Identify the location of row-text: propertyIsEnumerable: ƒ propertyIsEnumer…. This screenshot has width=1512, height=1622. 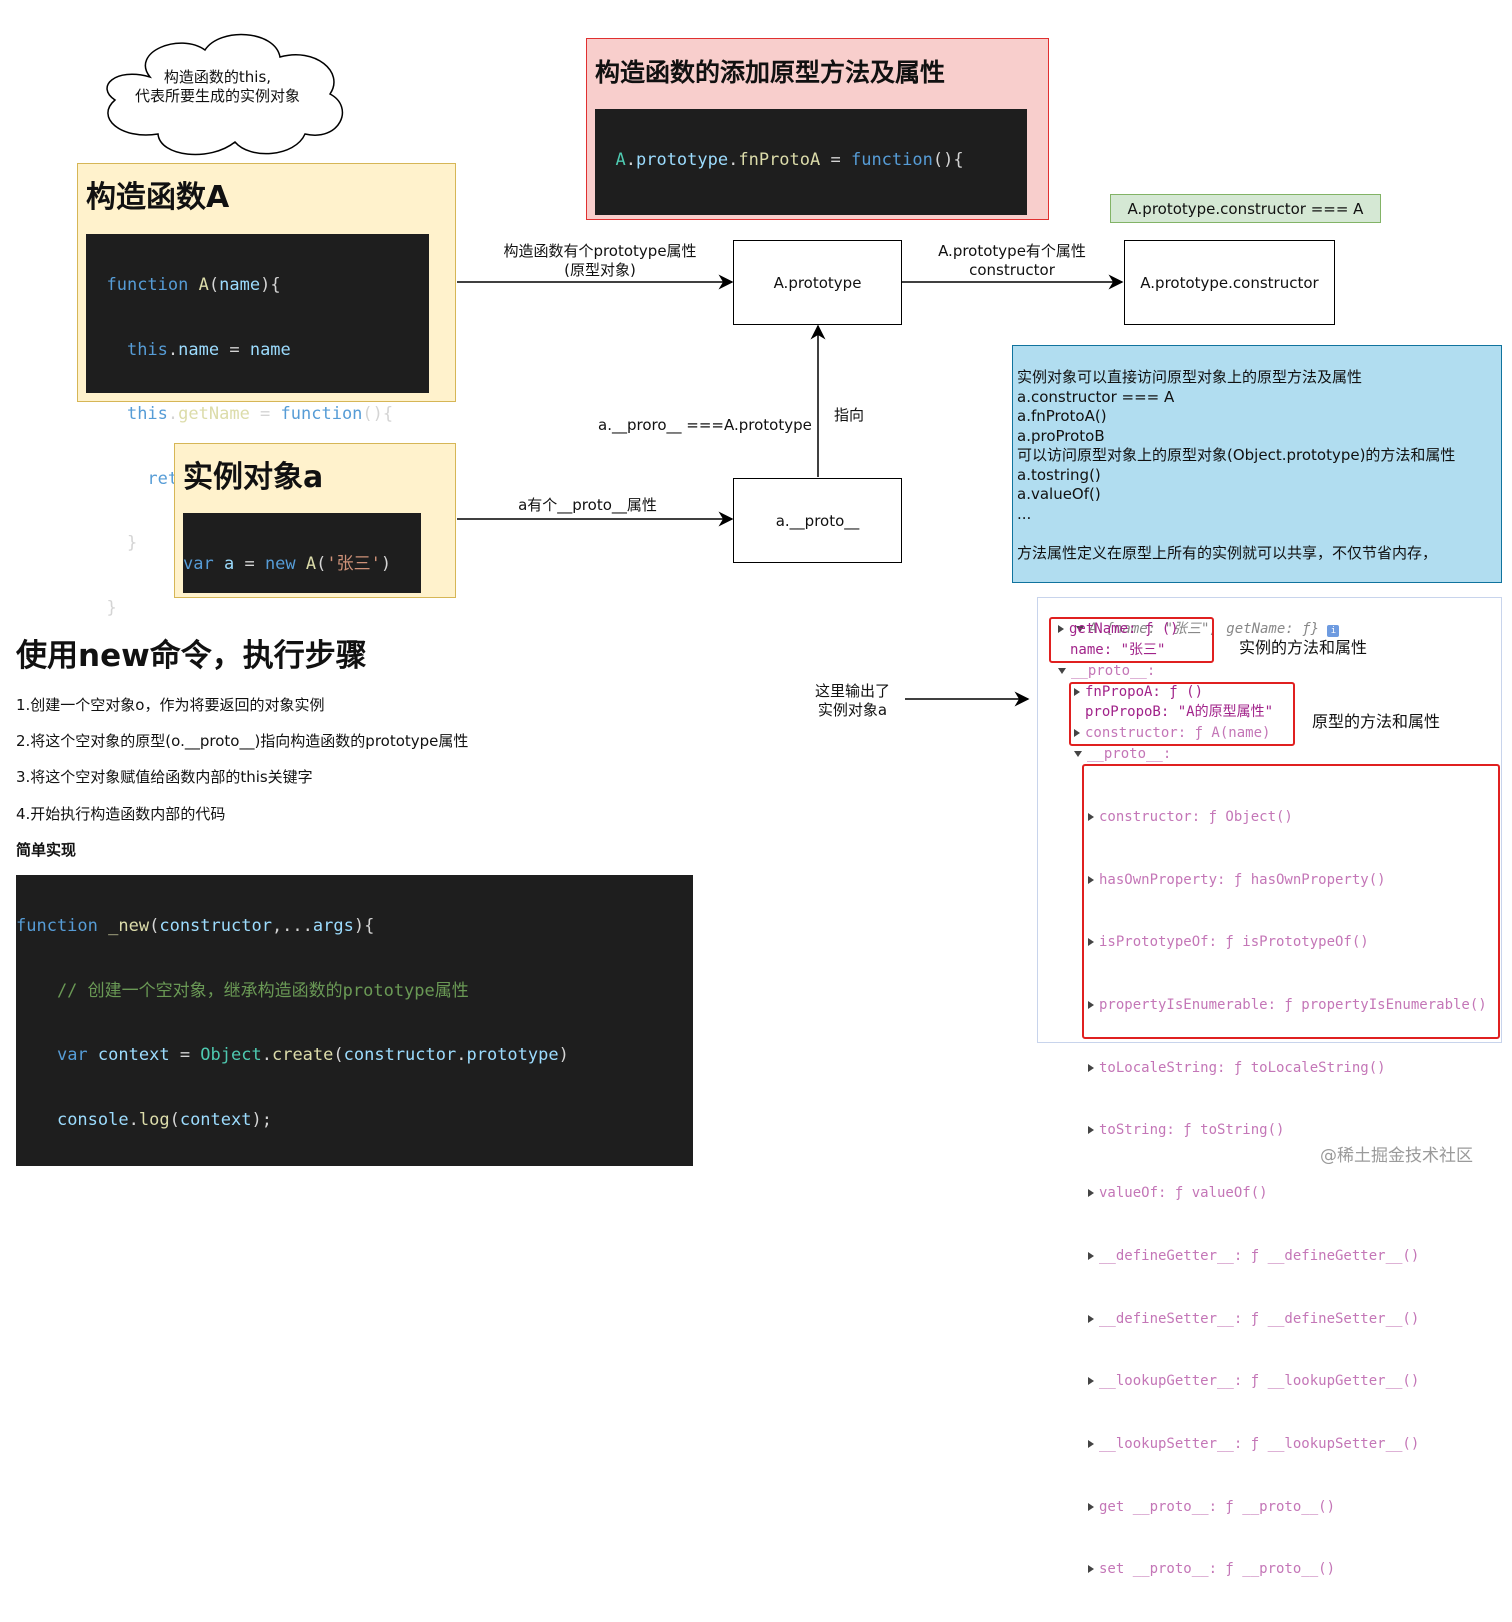
(1293, 1004).